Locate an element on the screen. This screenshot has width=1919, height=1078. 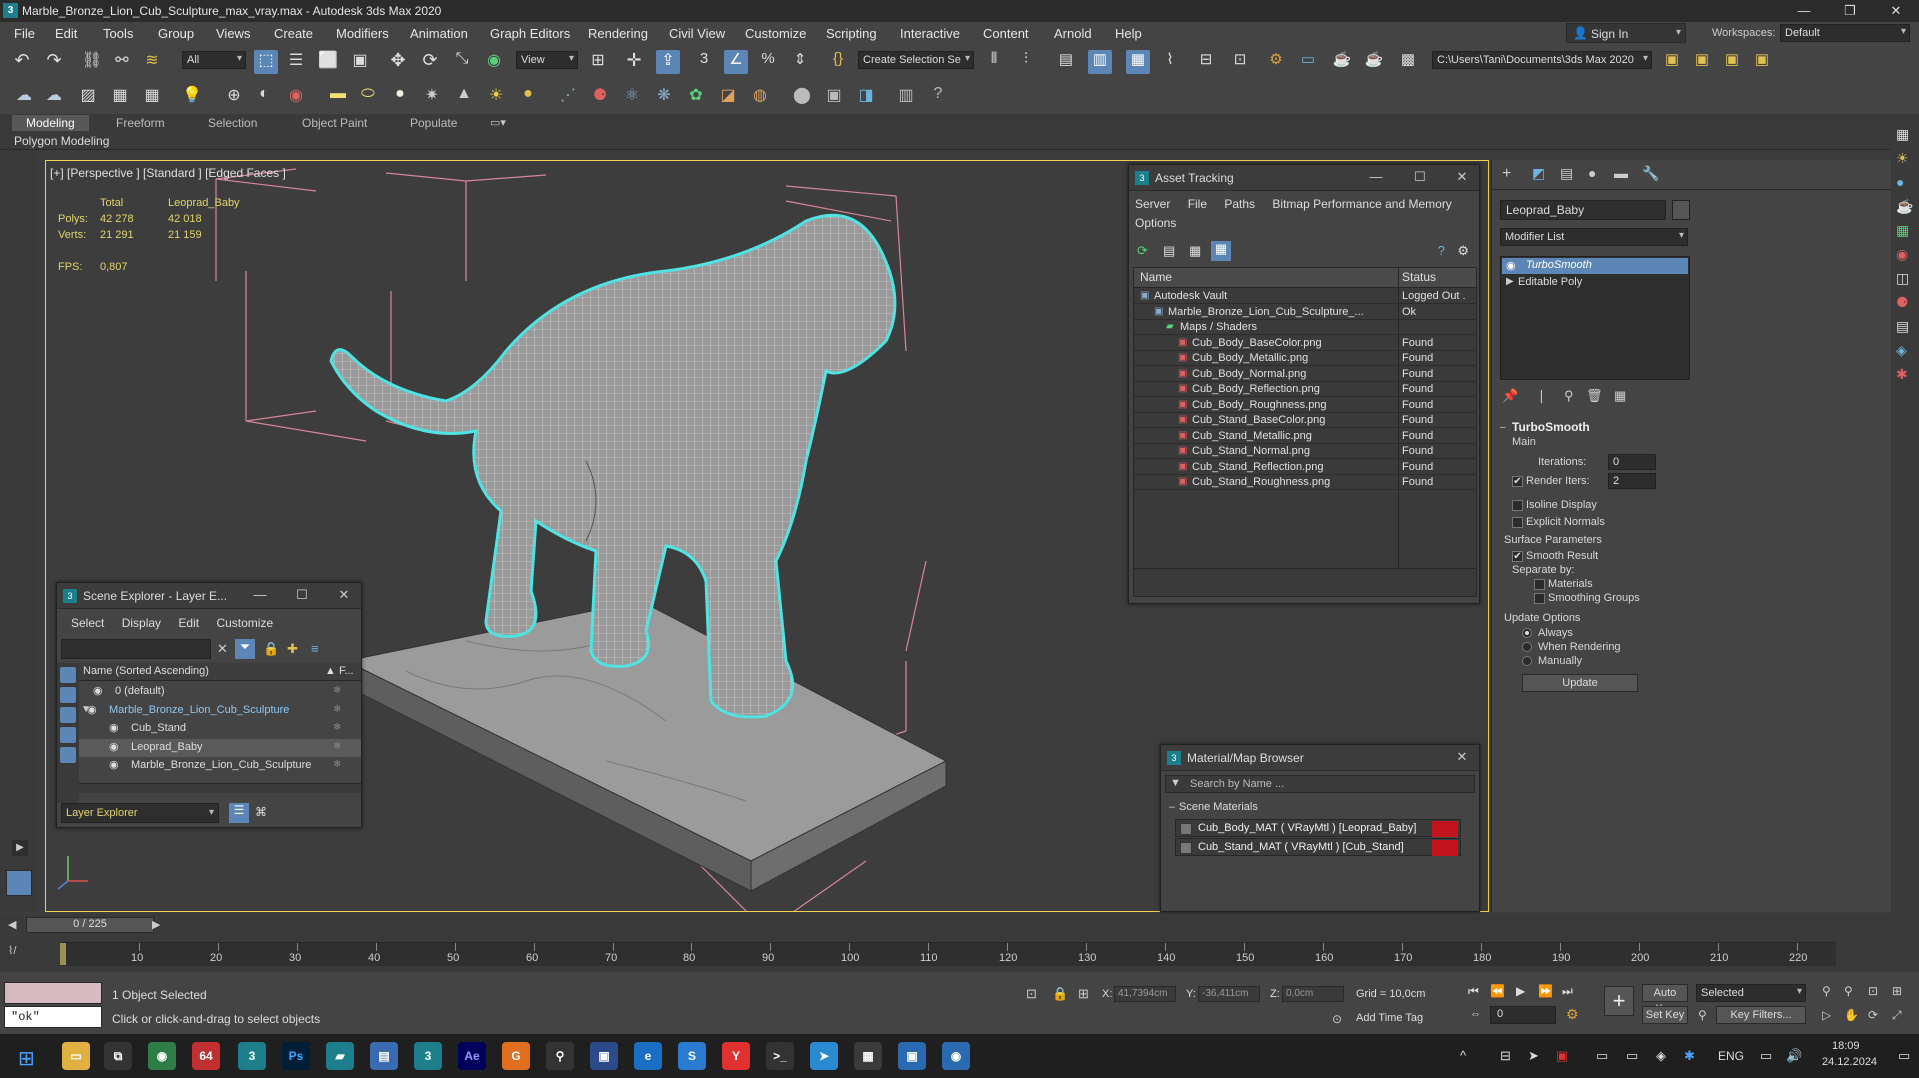
tray-app-icon: ⊟ is located at coordinates (1505, 1056).